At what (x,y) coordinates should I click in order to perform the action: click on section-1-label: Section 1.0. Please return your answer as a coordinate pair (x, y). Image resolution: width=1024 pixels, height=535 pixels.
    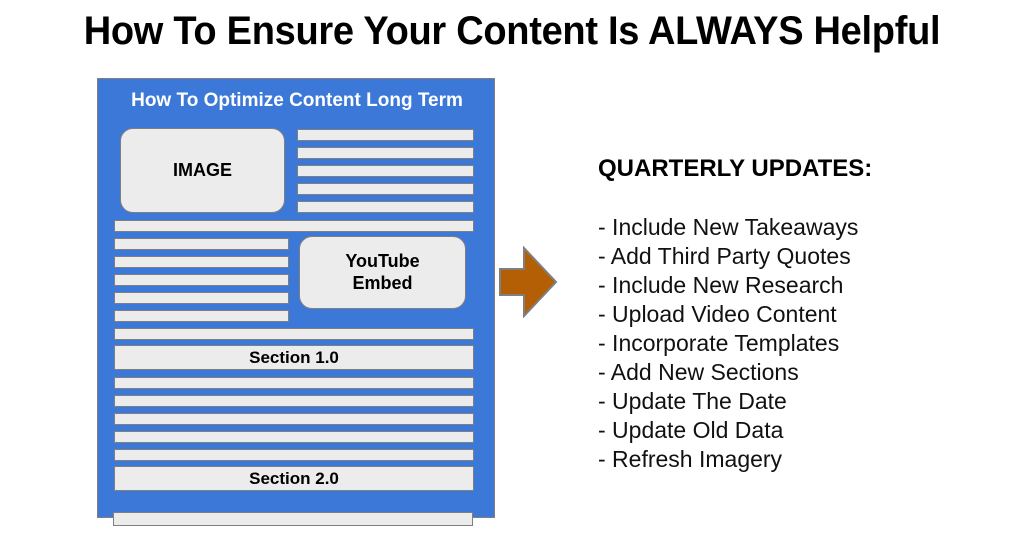
    Looking at the image, I should click on (294, 357).